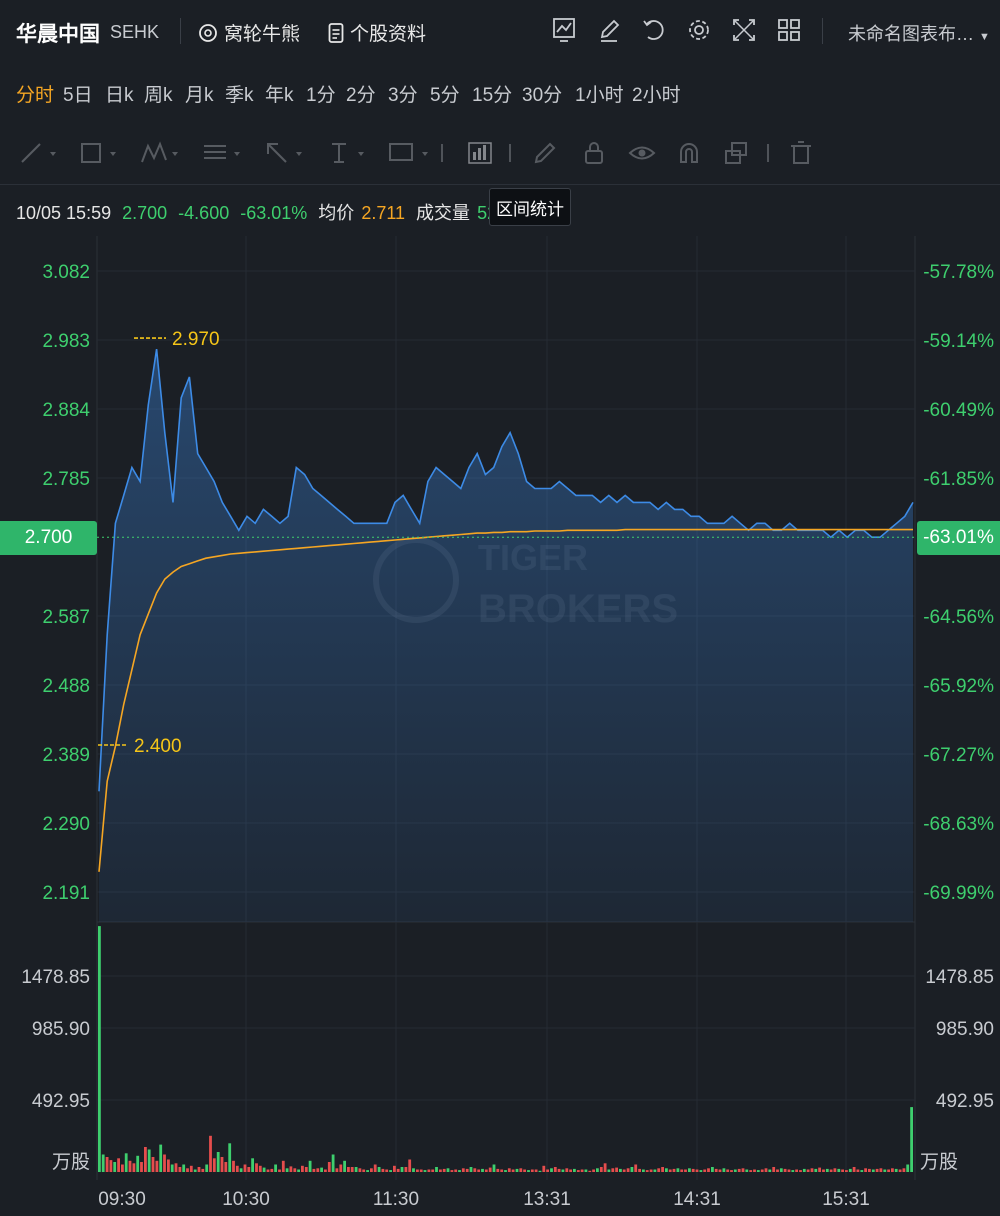 The width and height of the screenshot is (1000, 1216). I want to click on period-tab-13: 1小时, so click(599, 93).